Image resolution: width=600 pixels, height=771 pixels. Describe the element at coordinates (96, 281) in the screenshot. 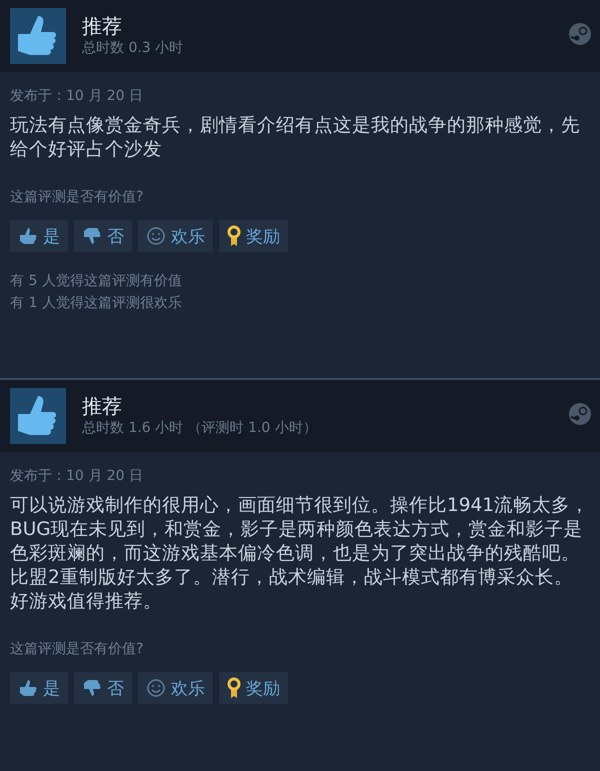

I see `vote-count-text: 有 5 人觉得这篇评测有价值` at that location.